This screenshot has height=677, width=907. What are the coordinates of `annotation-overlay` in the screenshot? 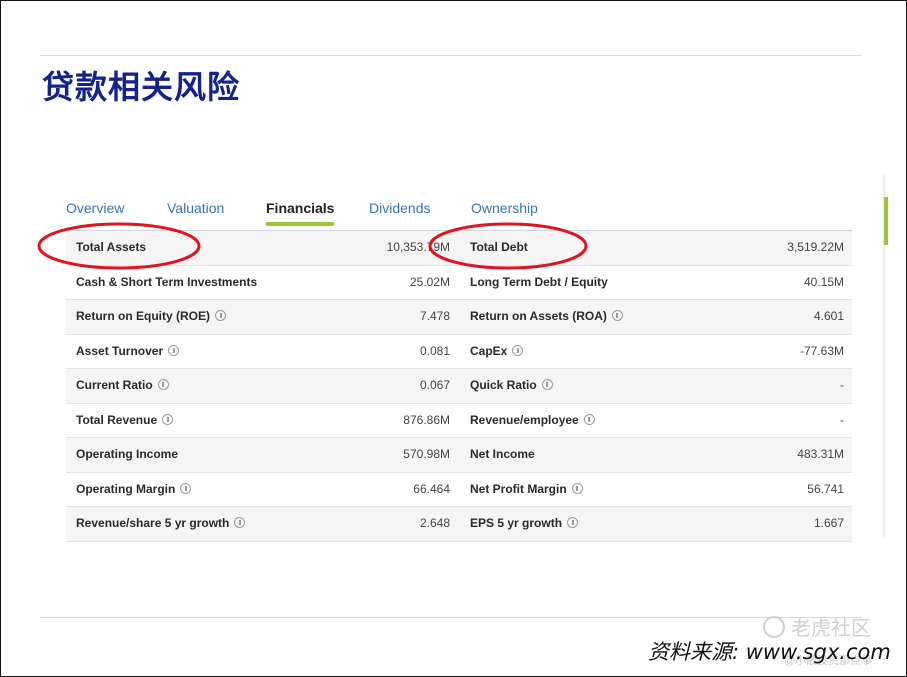 It's located at (312, 246).